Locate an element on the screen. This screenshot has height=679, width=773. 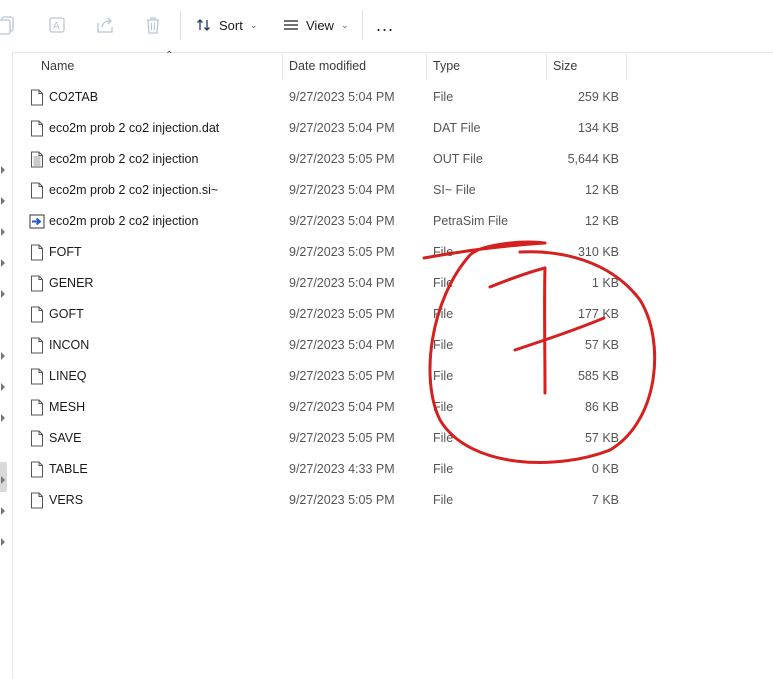
file-date: 9/27/2023 4:33 PM is located at coordinates (342, 469).